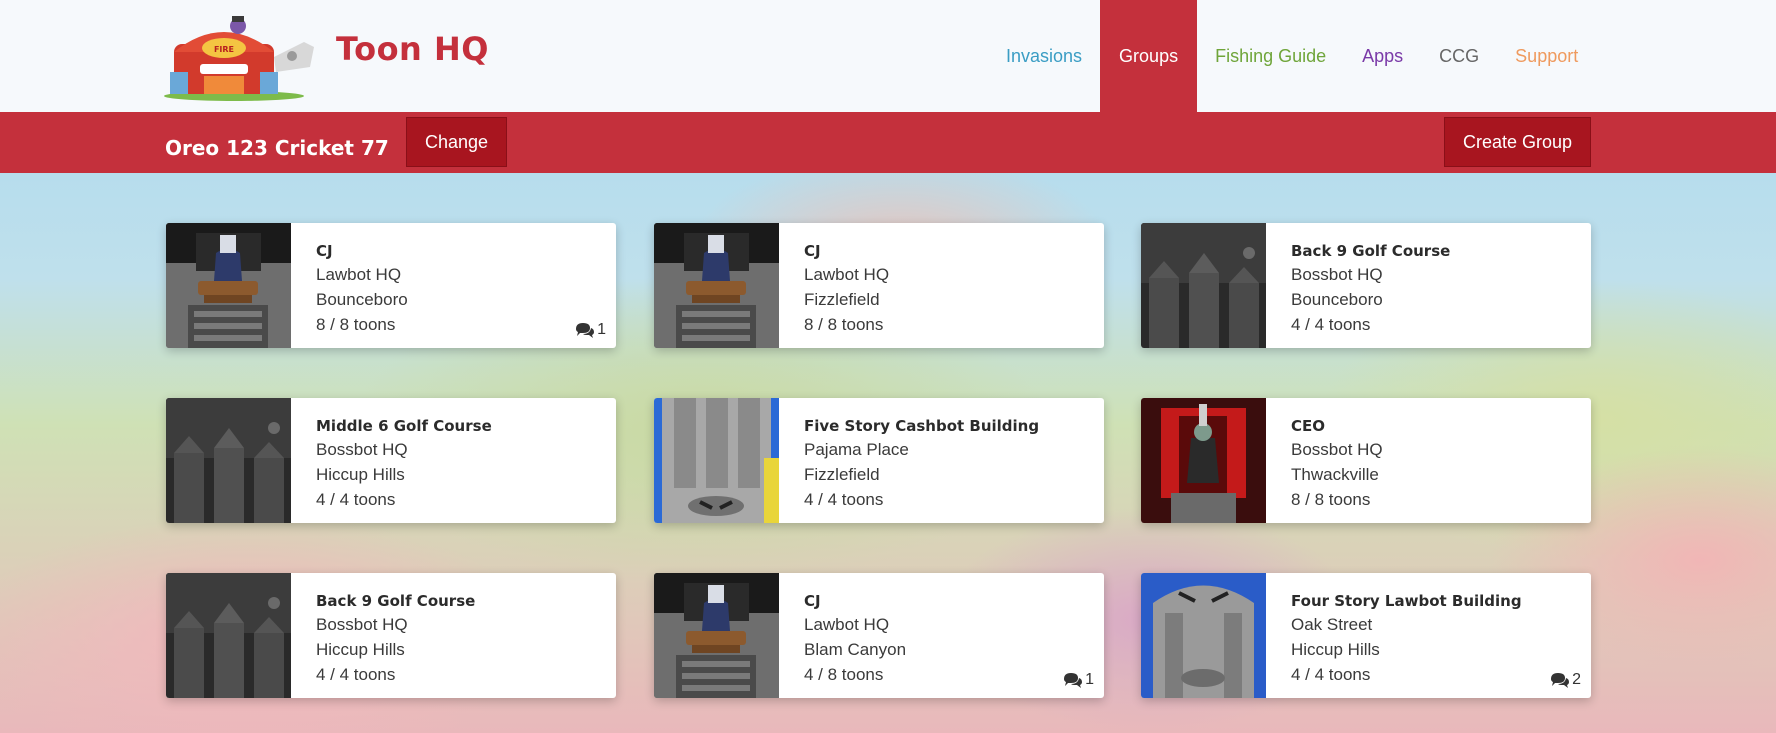 Image resolution: width=1776 pixels, height=733 pixels. I want to click on change-toon-button: Change, so click(456, 142).